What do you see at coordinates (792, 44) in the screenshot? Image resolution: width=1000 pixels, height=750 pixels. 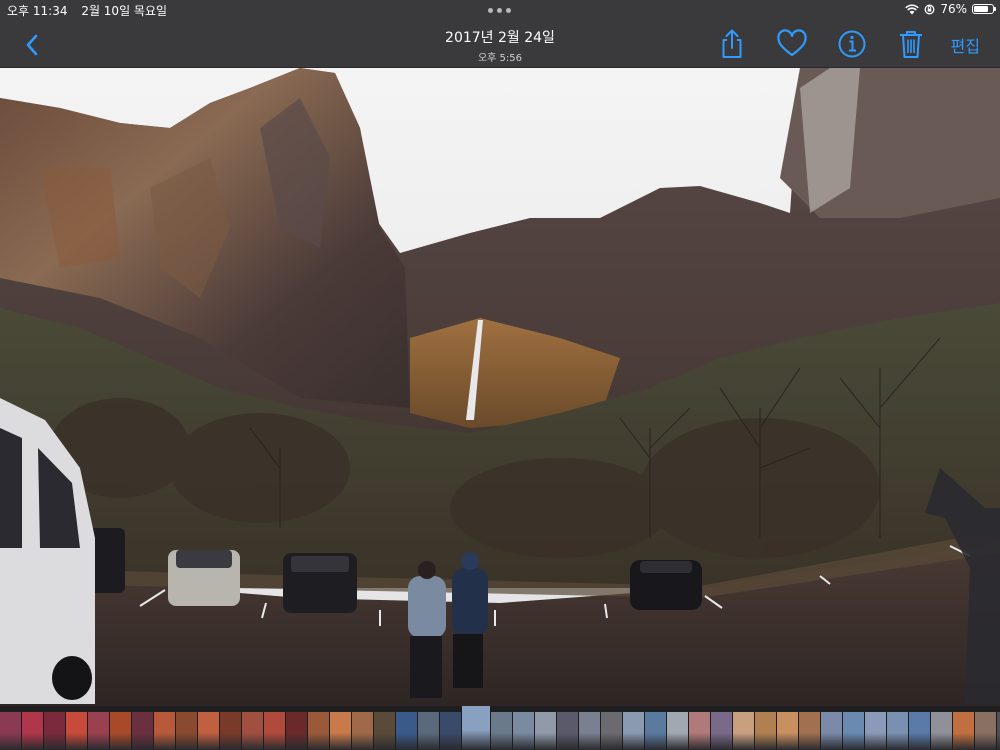 I see `heart-icon` at bounding box center [792, 44].